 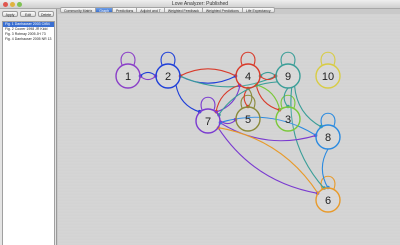 What do you see at coordinates (125, 10) in the screenshot?
I see `tab-predictions: Predictions` at bounding box center [125, 10].